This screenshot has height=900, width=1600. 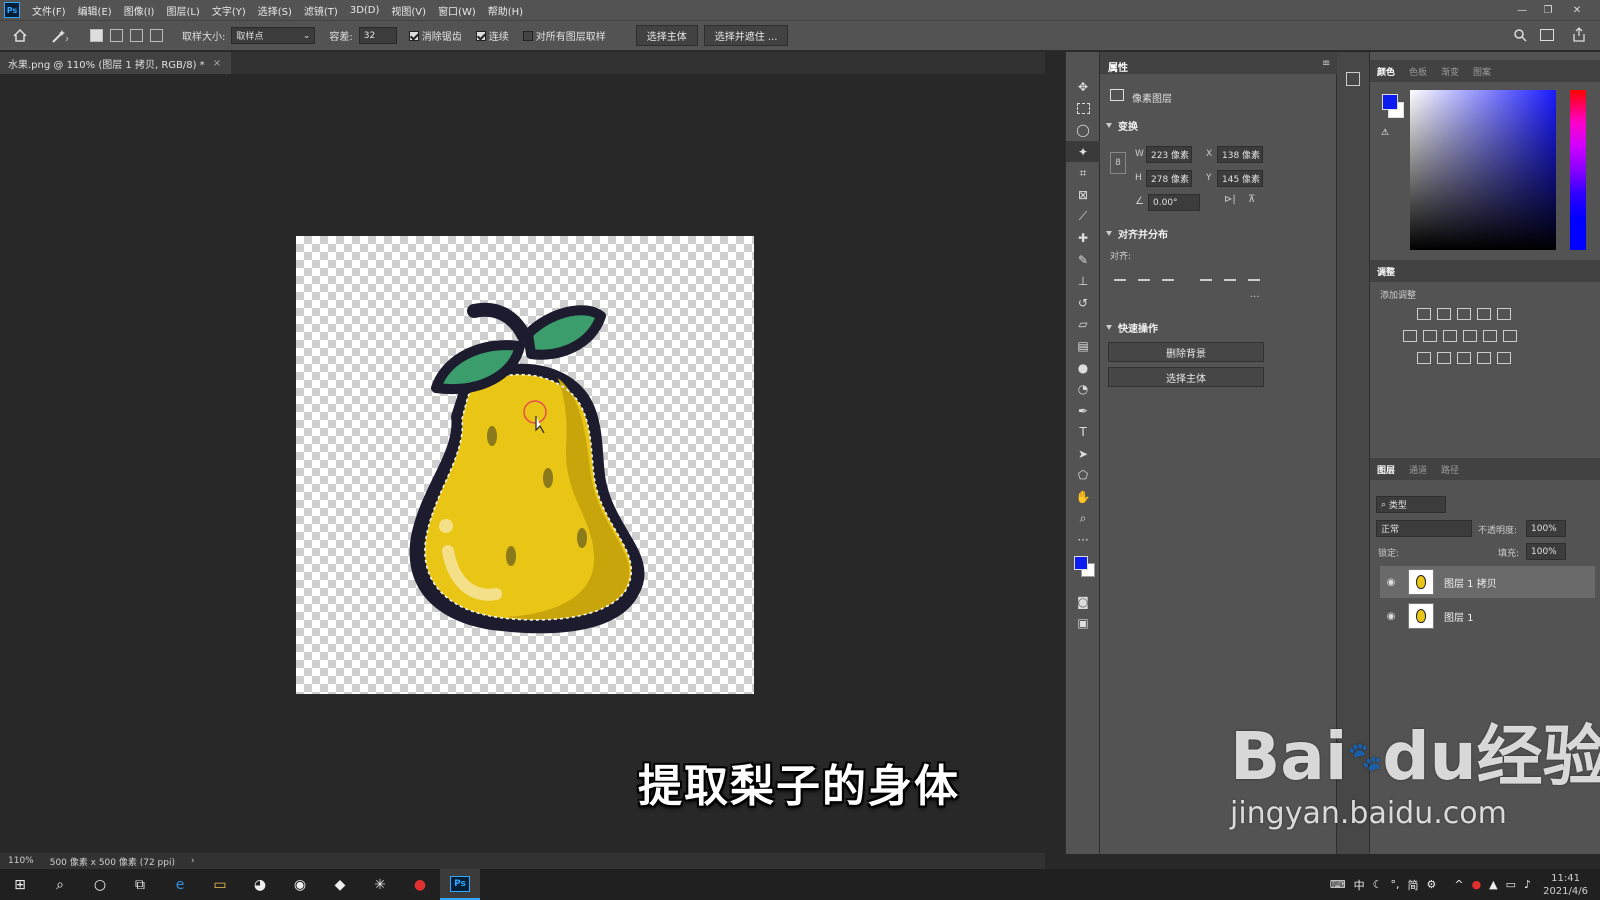 I want to click on lasso-tool-icon: ◯, so click(x=1083, y=130).